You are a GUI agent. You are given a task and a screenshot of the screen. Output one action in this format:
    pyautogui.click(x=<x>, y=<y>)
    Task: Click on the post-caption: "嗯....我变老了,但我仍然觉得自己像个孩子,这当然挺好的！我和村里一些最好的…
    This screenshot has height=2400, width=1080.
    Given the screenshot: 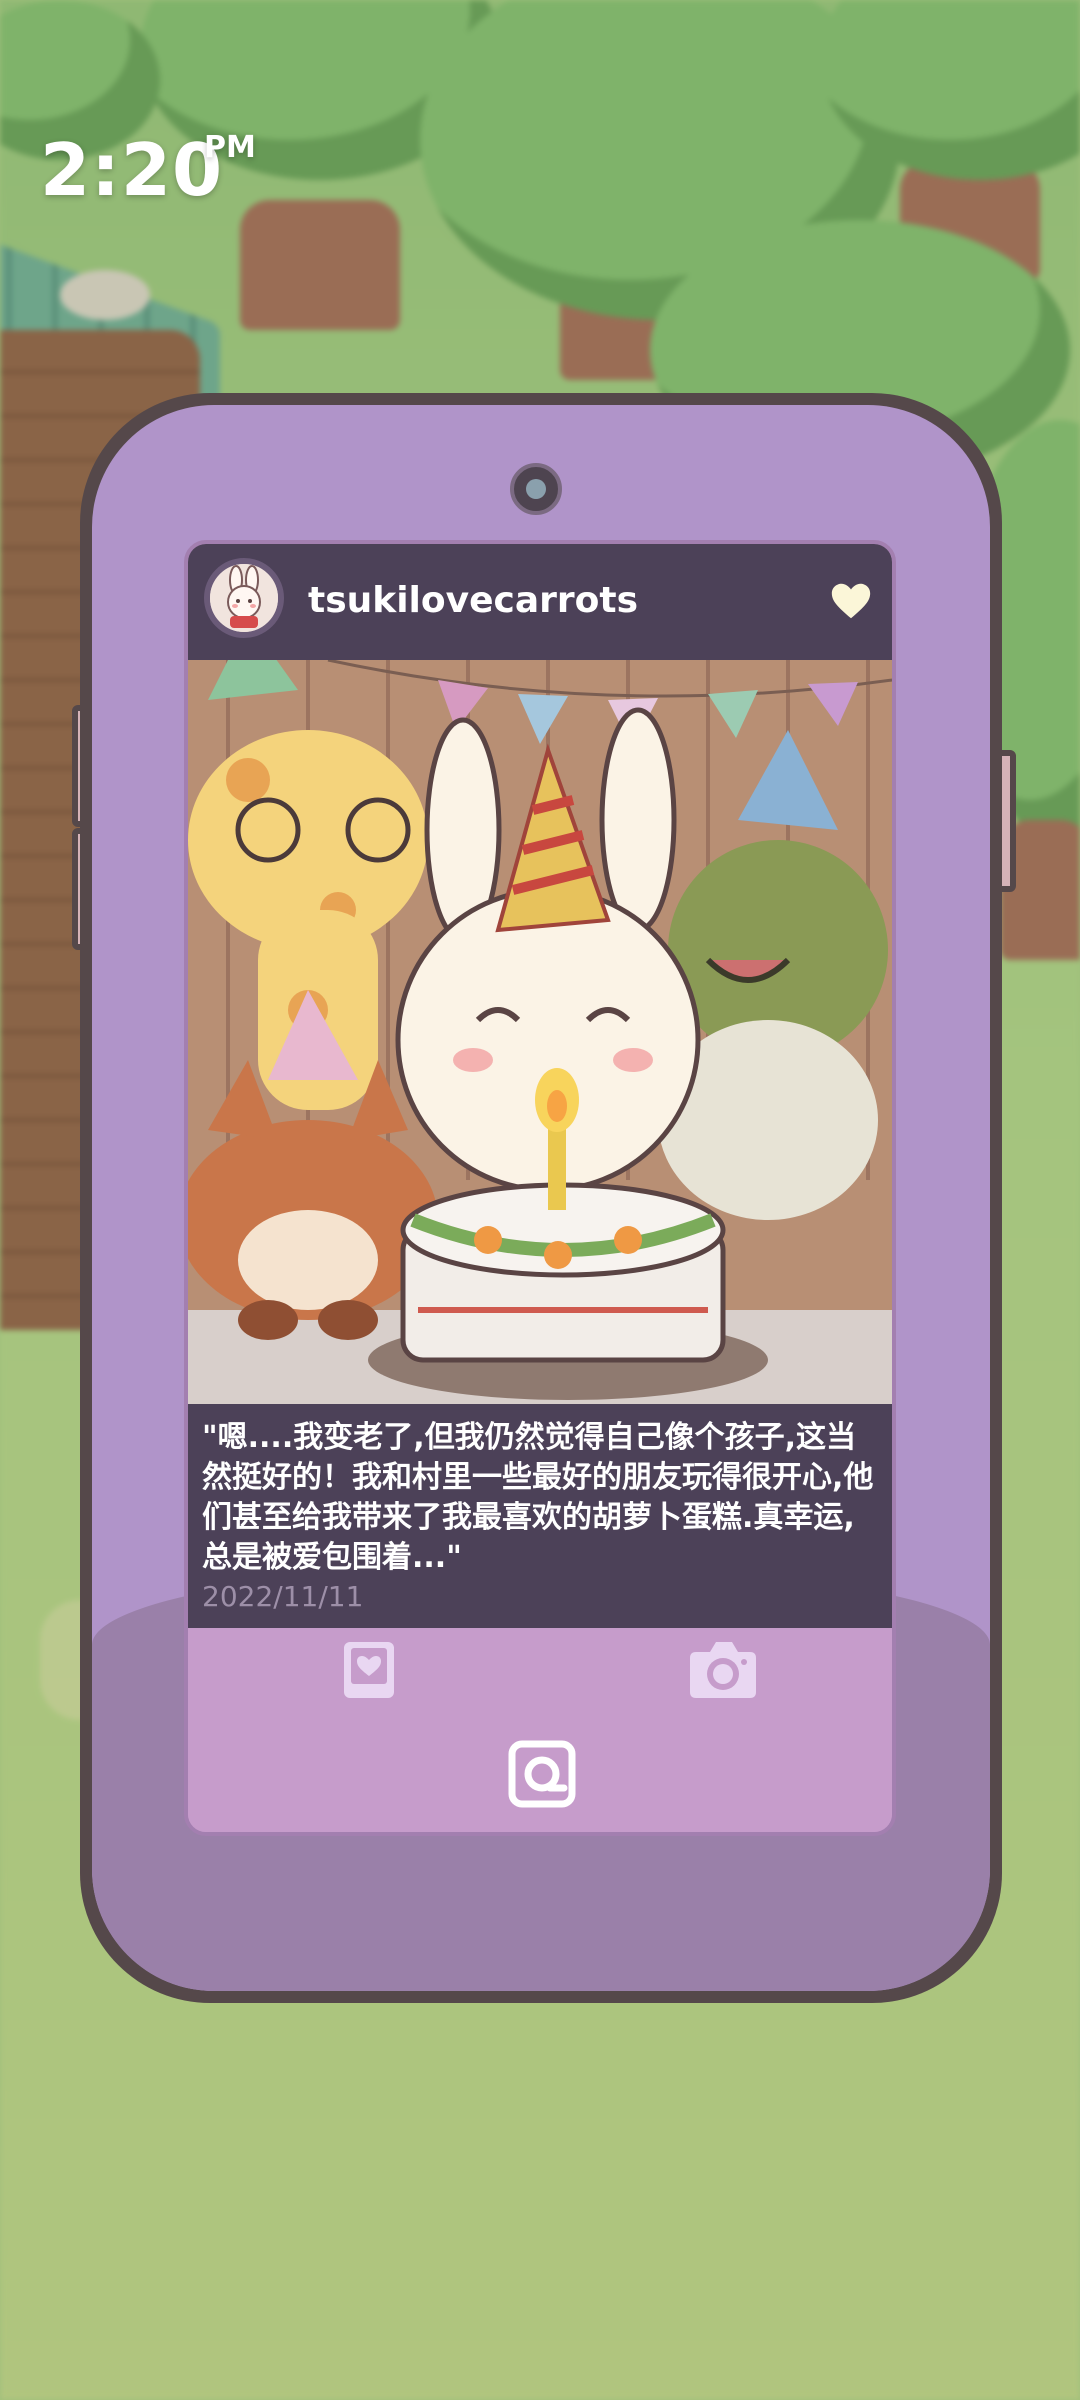 What is the action you would take?
    pyautogui.click(x=538, y=1497)
    